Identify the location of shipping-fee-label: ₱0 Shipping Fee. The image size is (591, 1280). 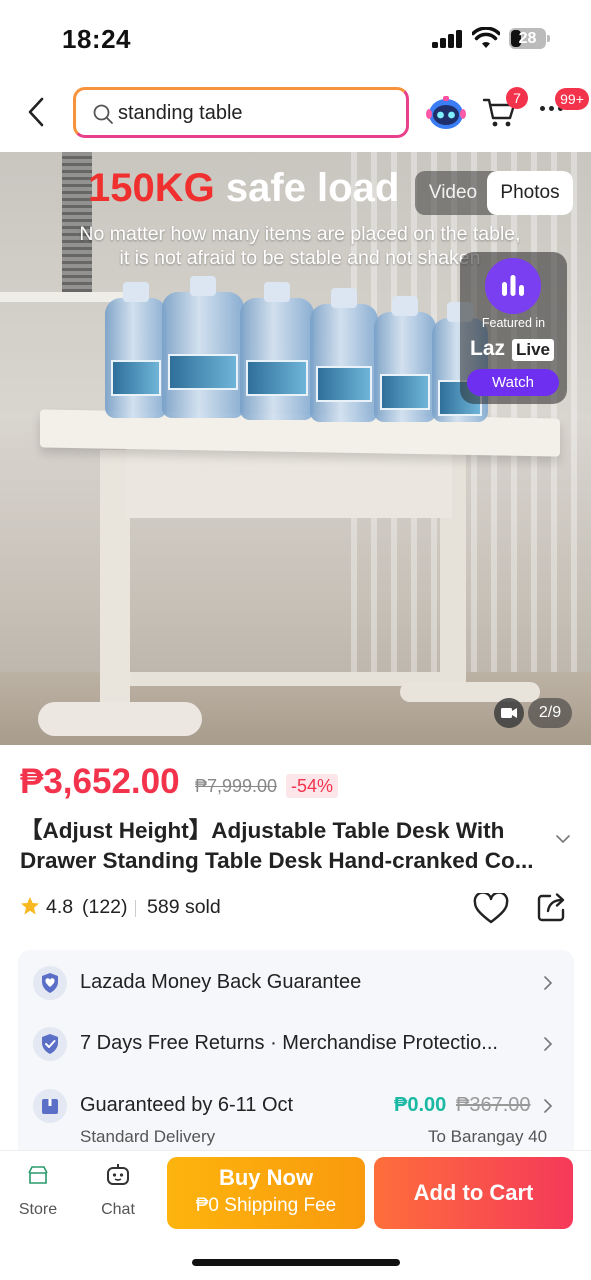
(266, 1205).